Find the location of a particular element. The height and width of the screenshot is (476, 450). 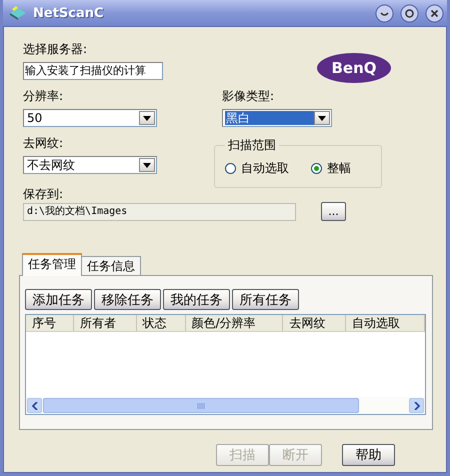

group-title: 扫描范围 is located at coordinates (252, 145).